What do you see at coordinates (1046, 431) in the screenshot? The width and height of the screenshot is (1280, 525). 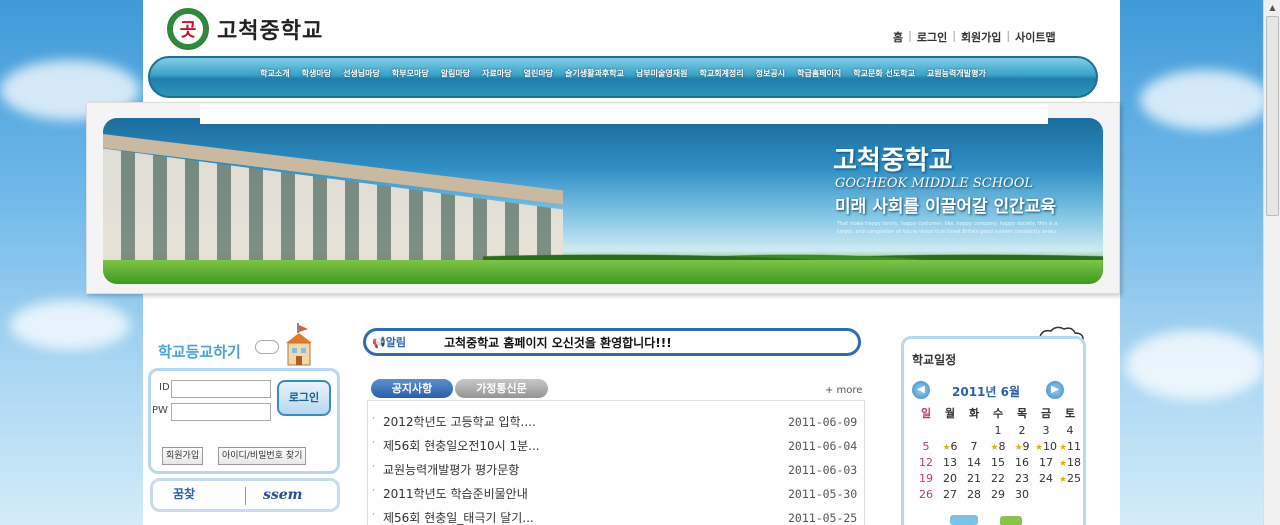 I see `calendar-day: 3` at bounding box center [1046, 431].